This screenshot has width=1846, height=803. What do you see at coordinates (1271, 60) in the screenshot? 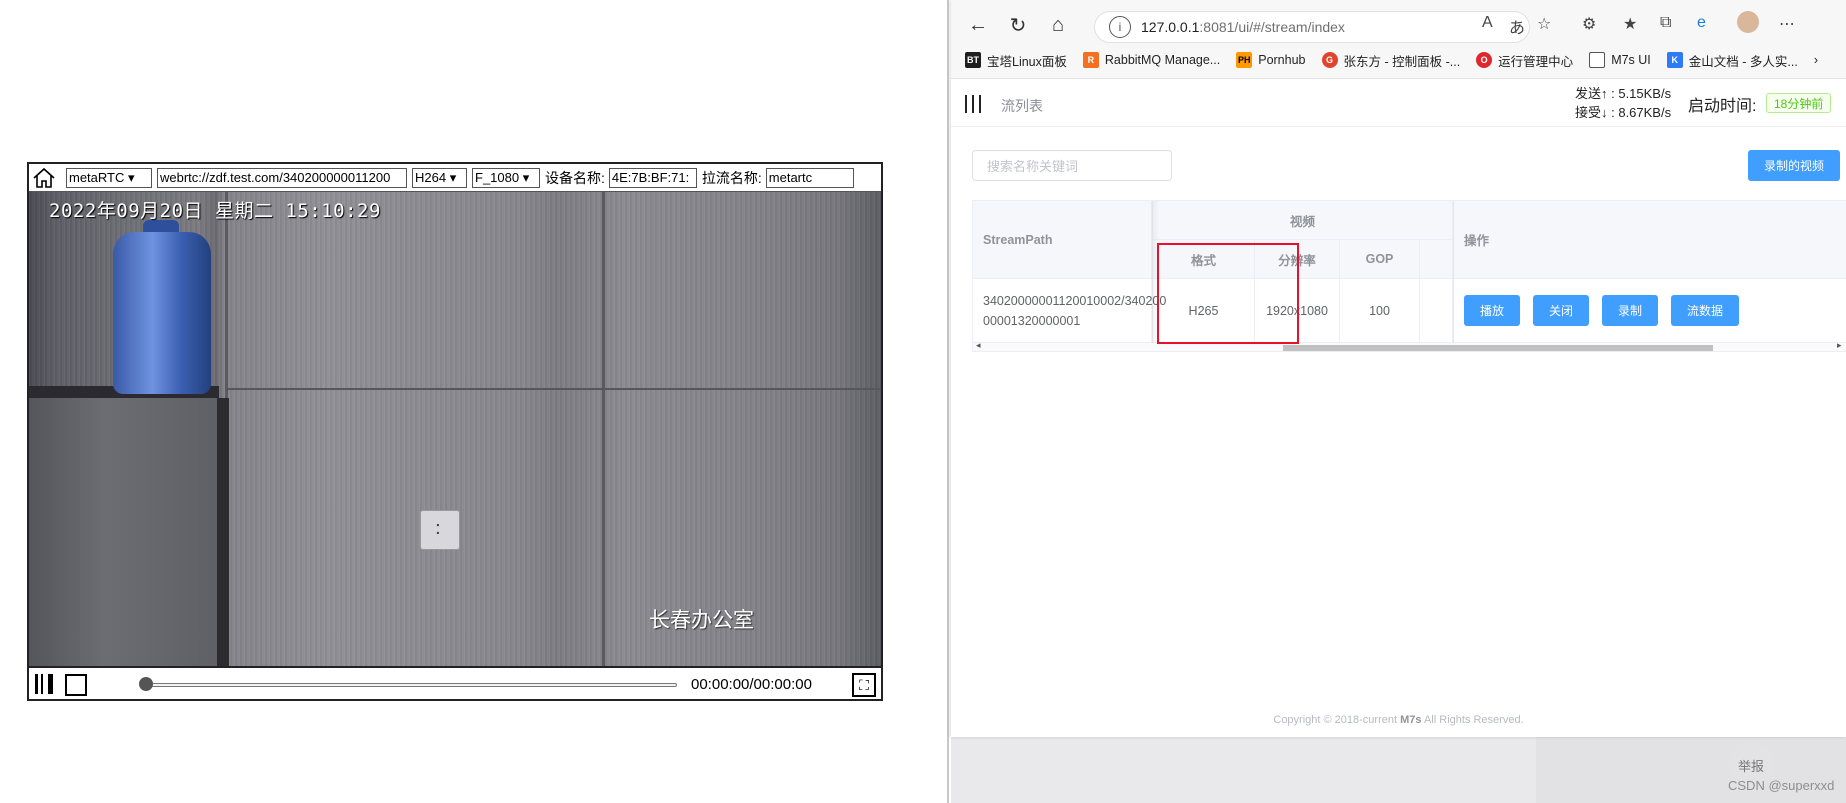
I see `bookmark-item: PH Pornhub` at bounding box center [1271, 60].